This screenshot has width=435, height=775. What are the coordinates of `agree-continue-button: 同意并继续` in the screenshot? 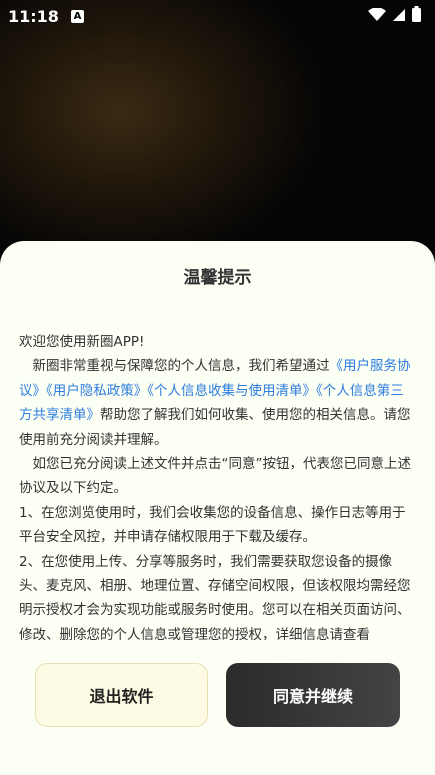 It's located at (313, 695).